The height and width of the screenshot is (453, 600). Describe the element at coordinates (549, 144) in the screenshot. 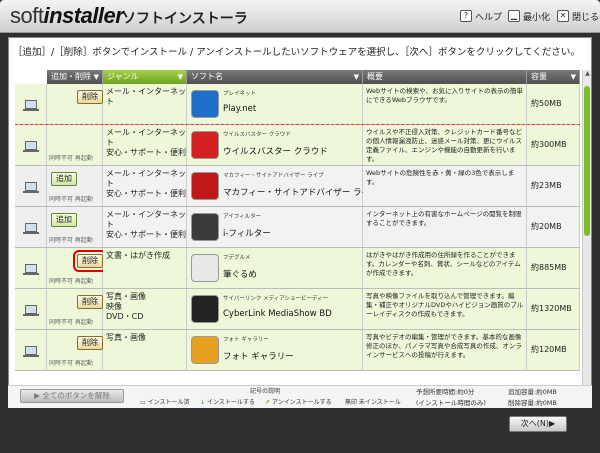

I see `app-size: 約300MB` at that location.